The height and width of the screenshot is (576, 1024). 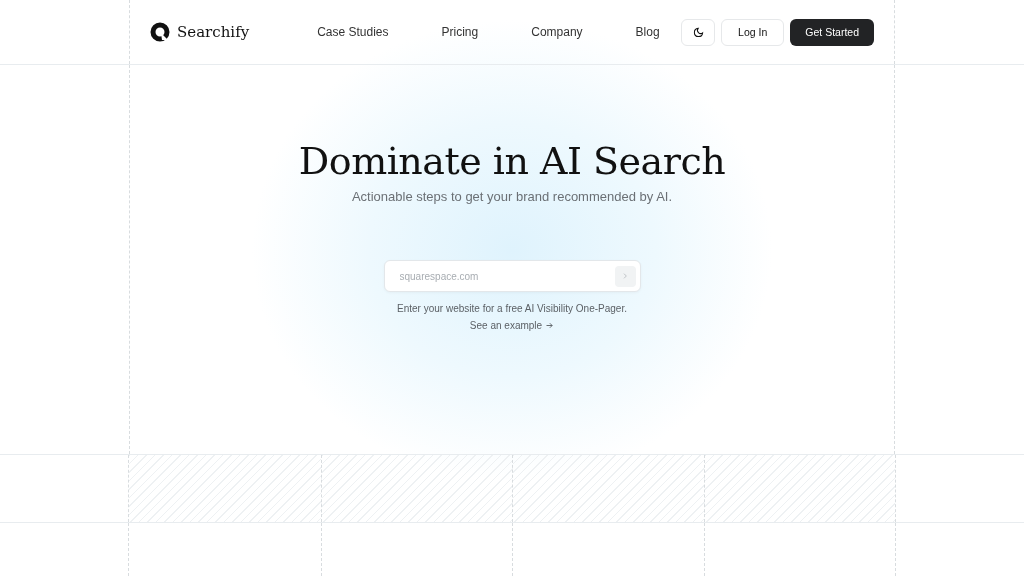 I want to click on hero-subtitle: Actionable steps to get your brand recommended by AI., so click(x=512, y=196).